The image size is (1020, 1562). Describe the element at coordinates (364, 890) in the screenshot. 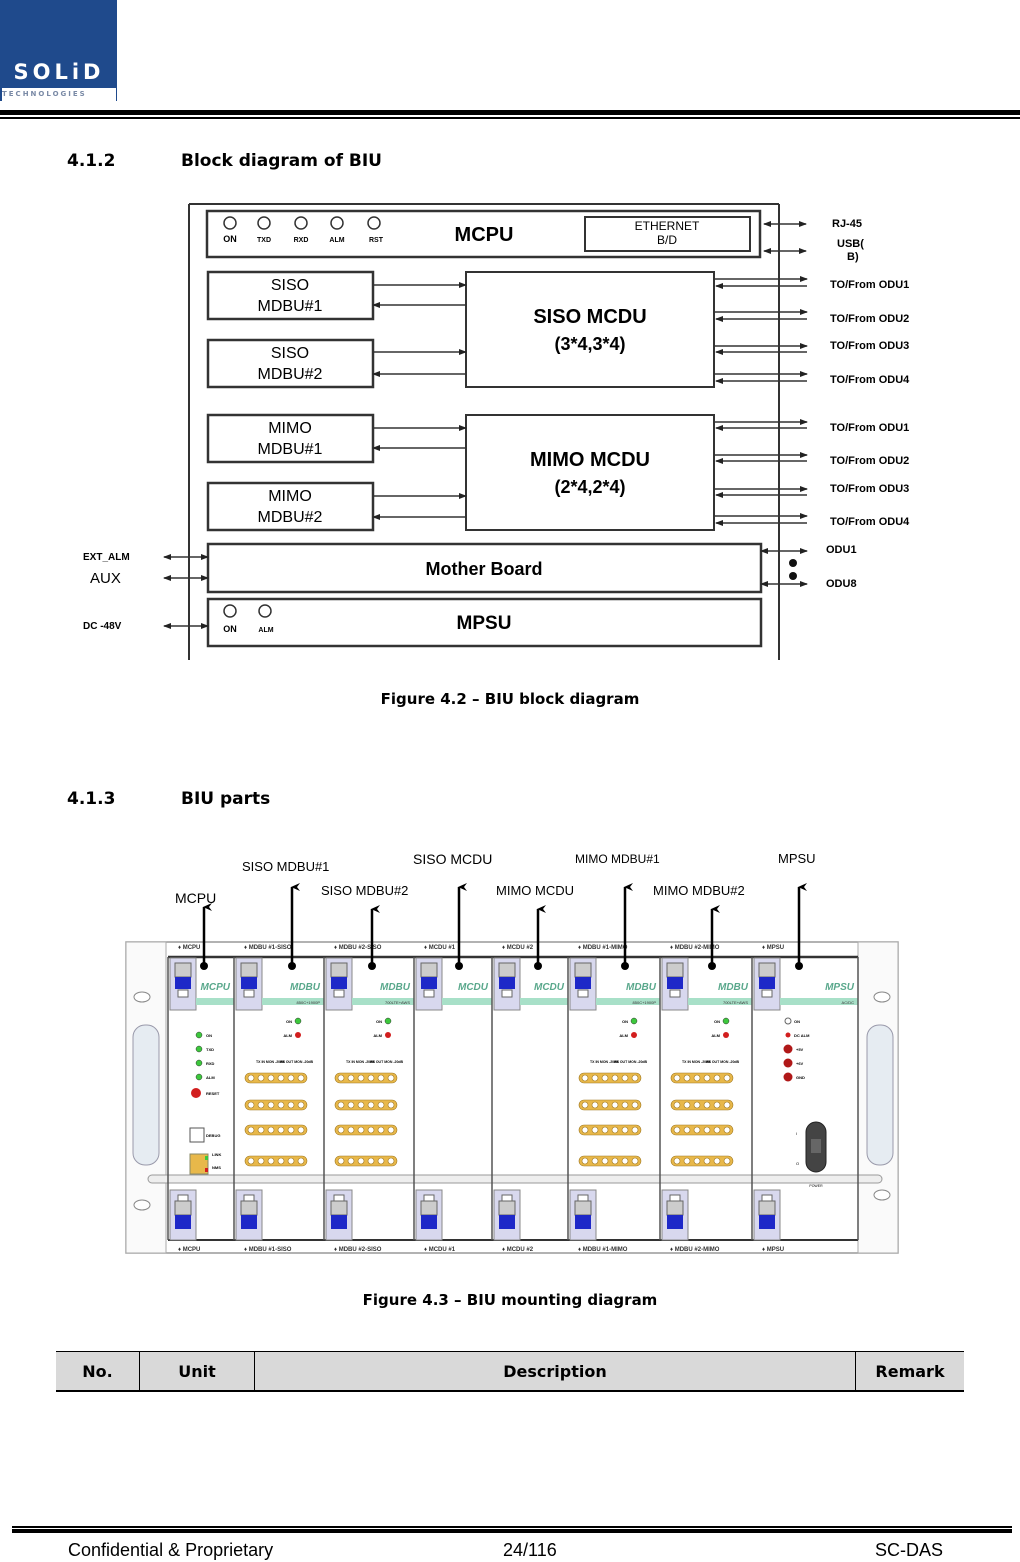

I see `callout-label: SISO MDBU#2` at that location.